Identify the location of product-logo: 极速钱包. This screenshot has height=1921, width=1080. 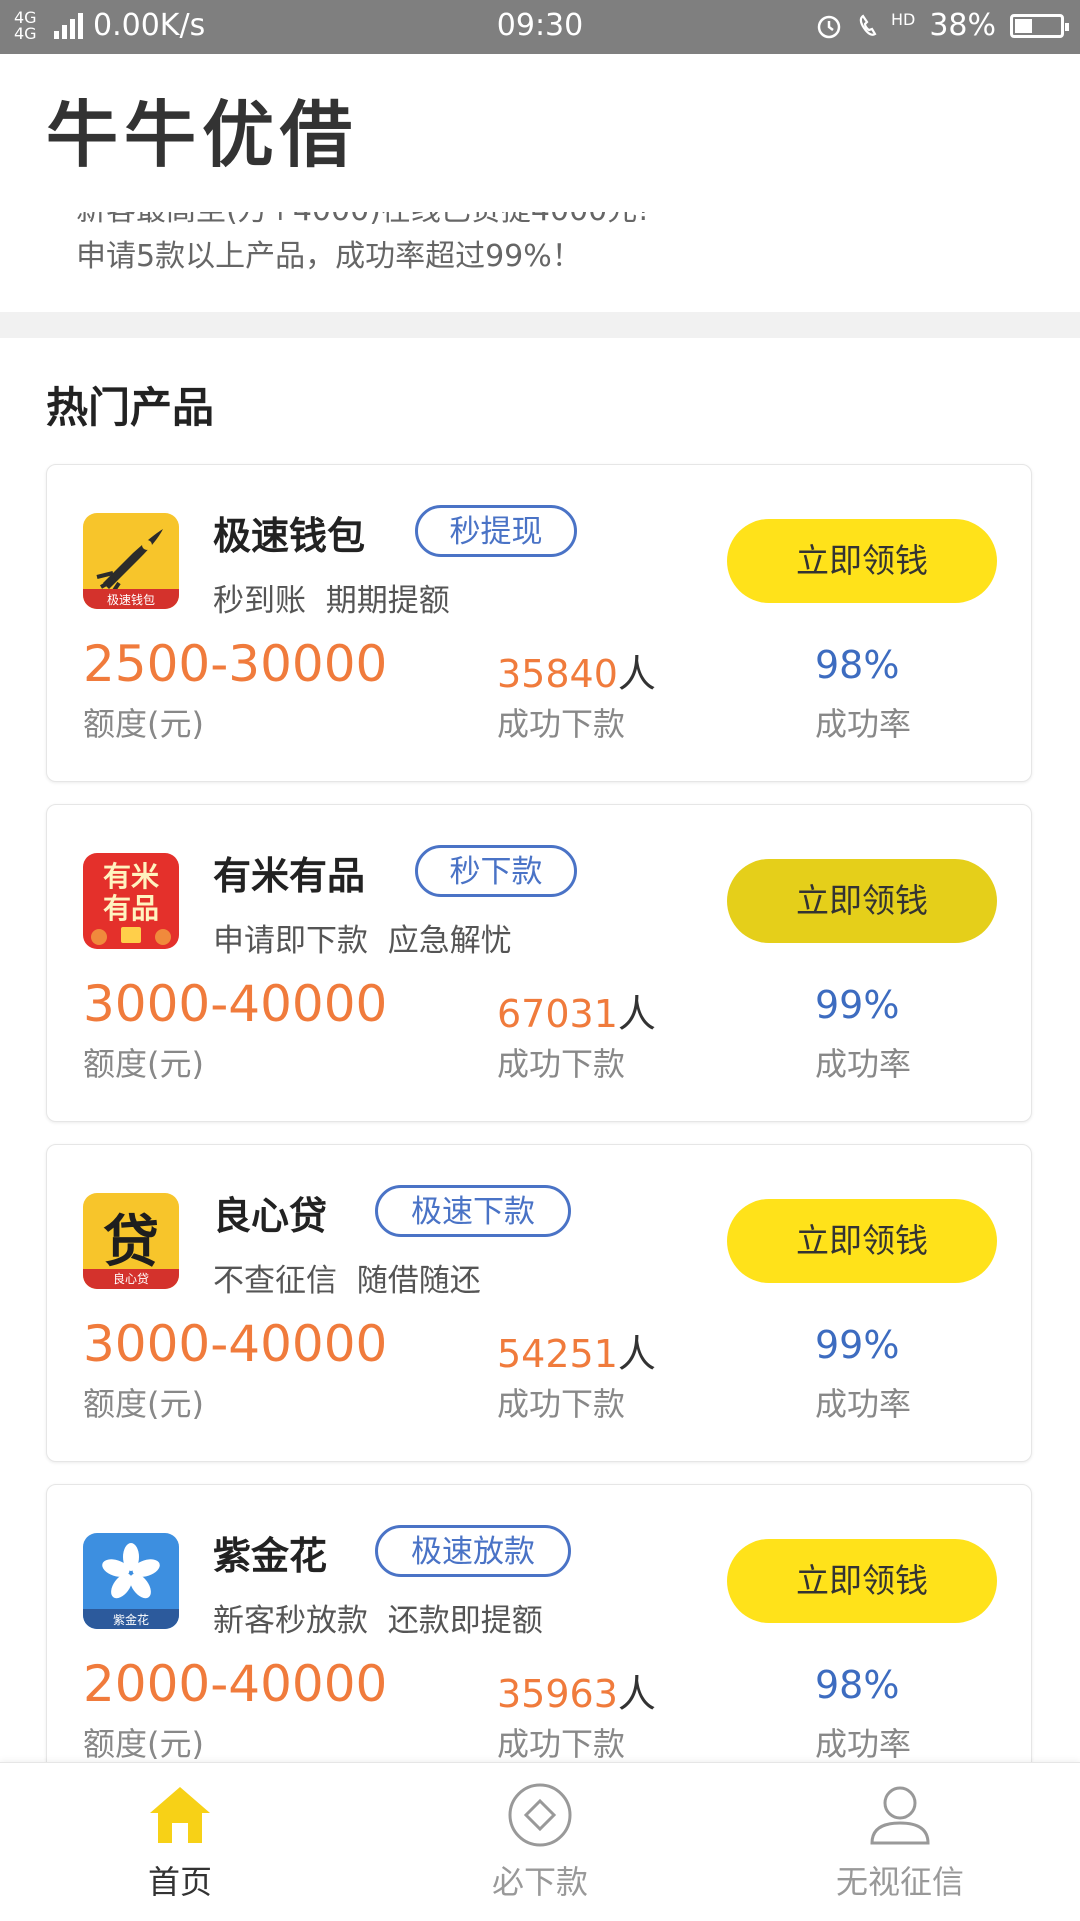
(131, 561).